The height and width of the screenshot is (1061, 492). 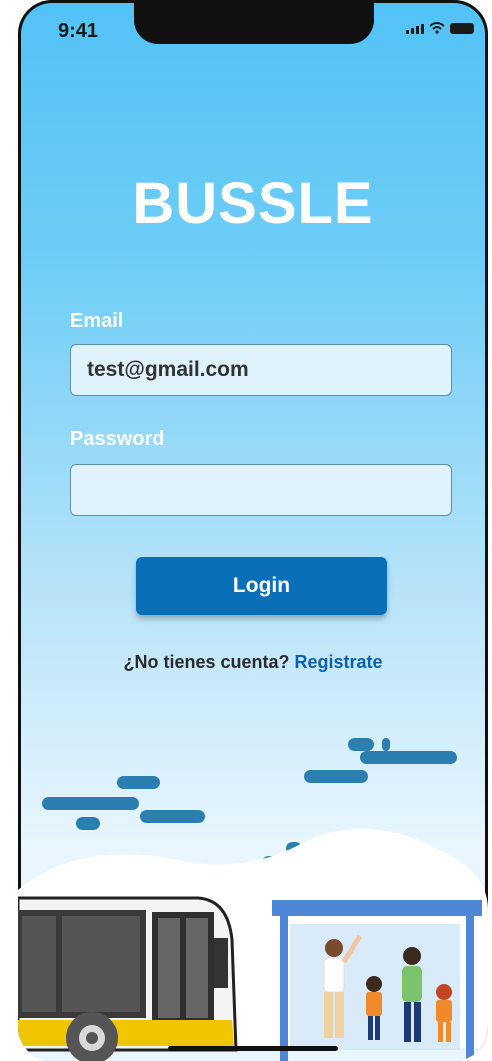 I want to click on register-link: Registrate, so click(x=339, y=662).